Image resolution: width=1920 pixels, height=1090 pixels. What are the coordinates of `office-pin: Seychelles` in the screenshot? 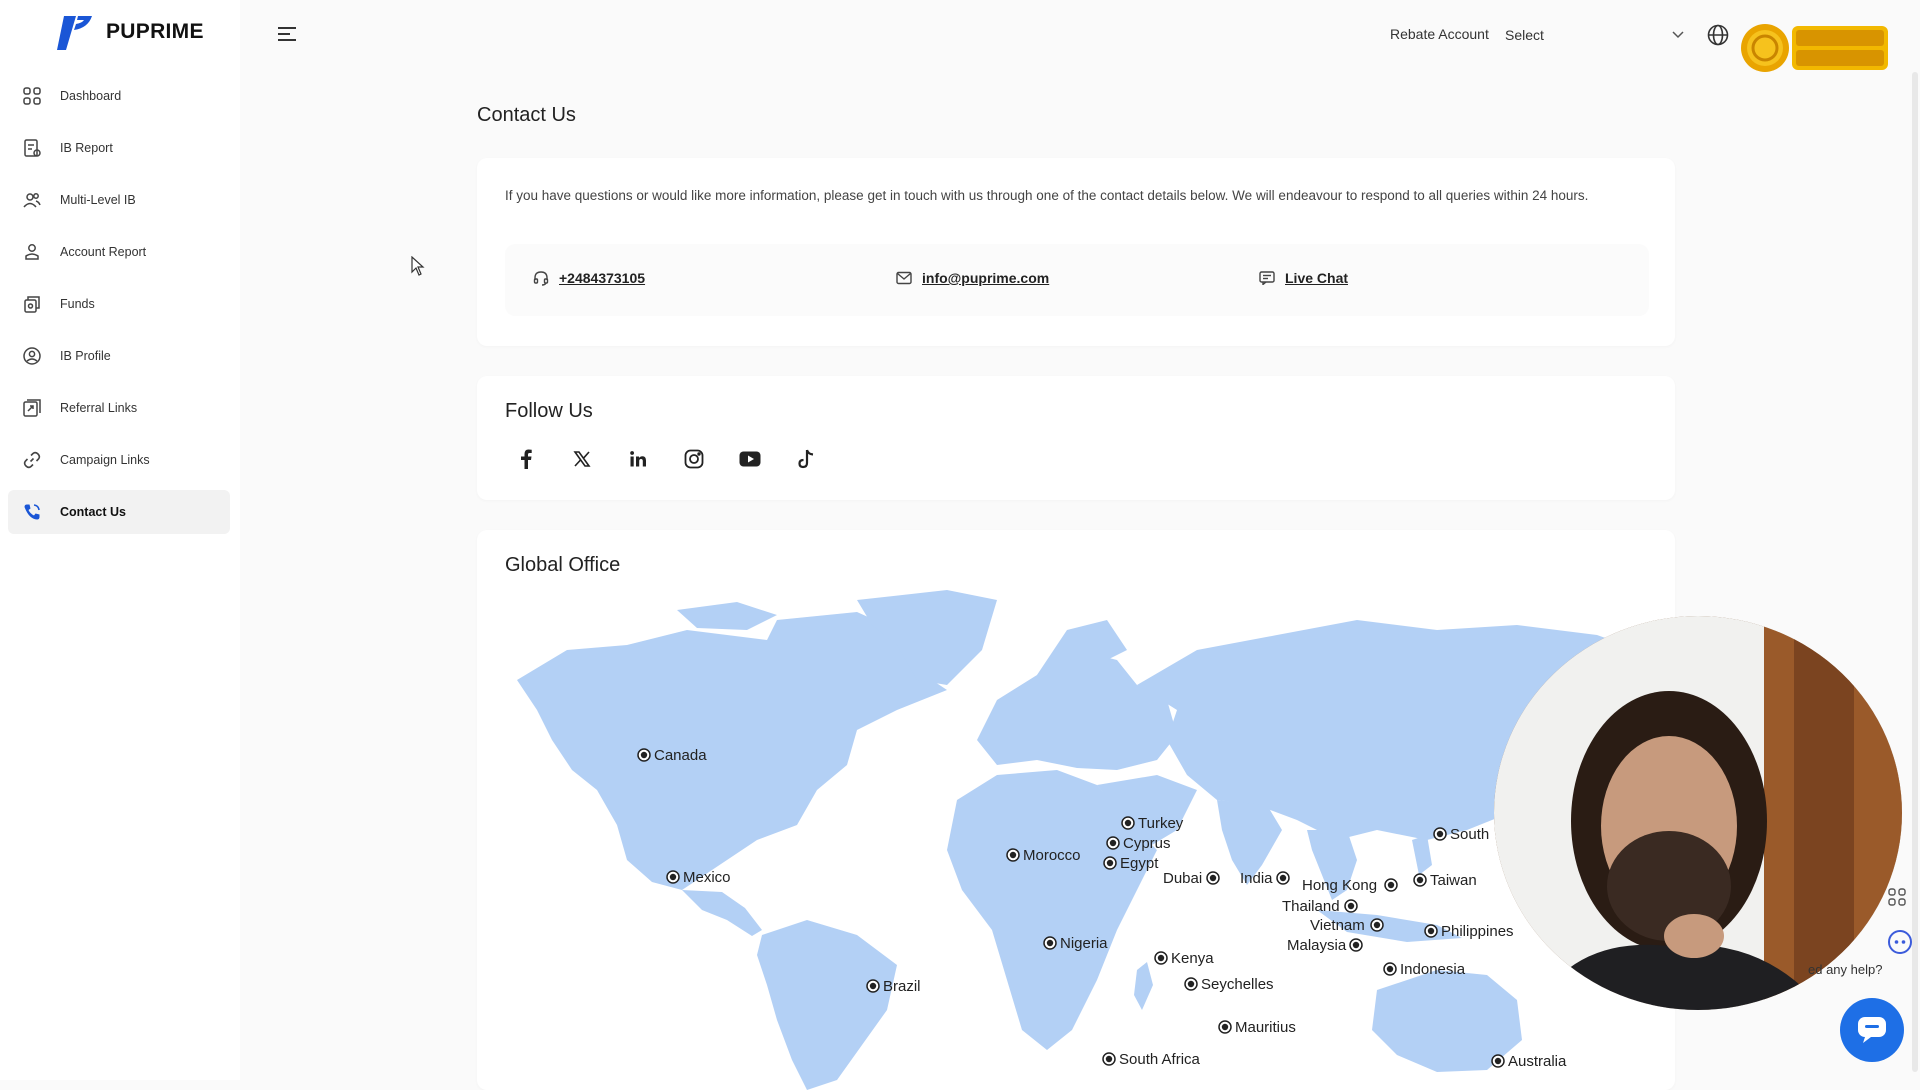 It's located at (1229, 984).